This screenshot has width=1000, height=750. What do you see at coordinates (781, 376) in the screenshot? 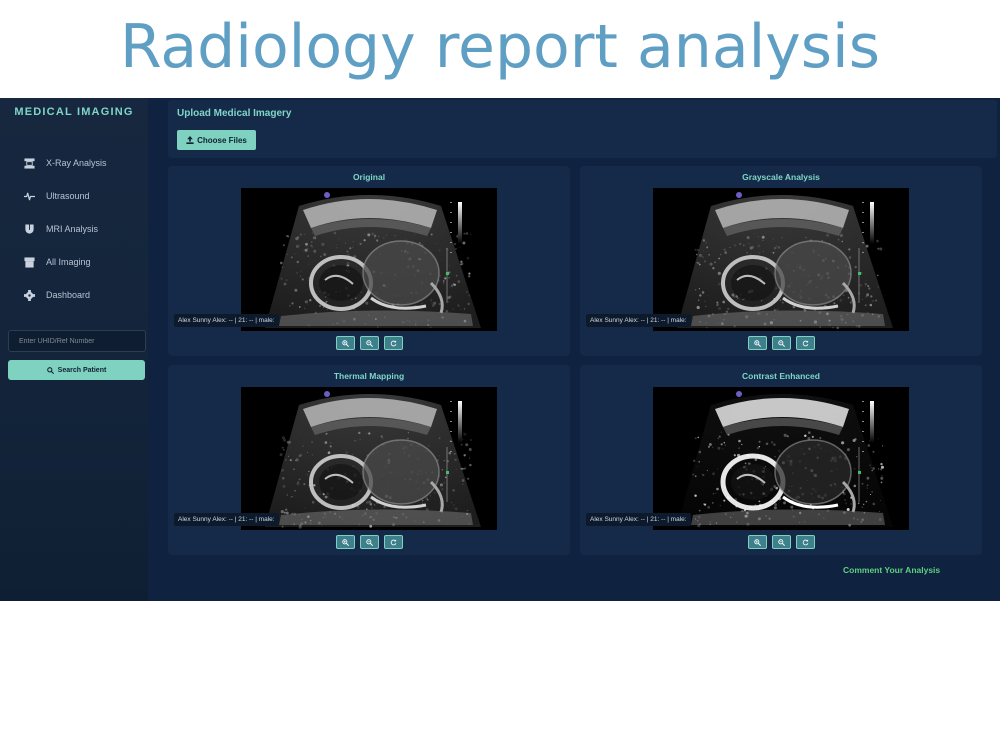
I see `card-title: Contrast Enhanced` at bounding box center [781, 376].